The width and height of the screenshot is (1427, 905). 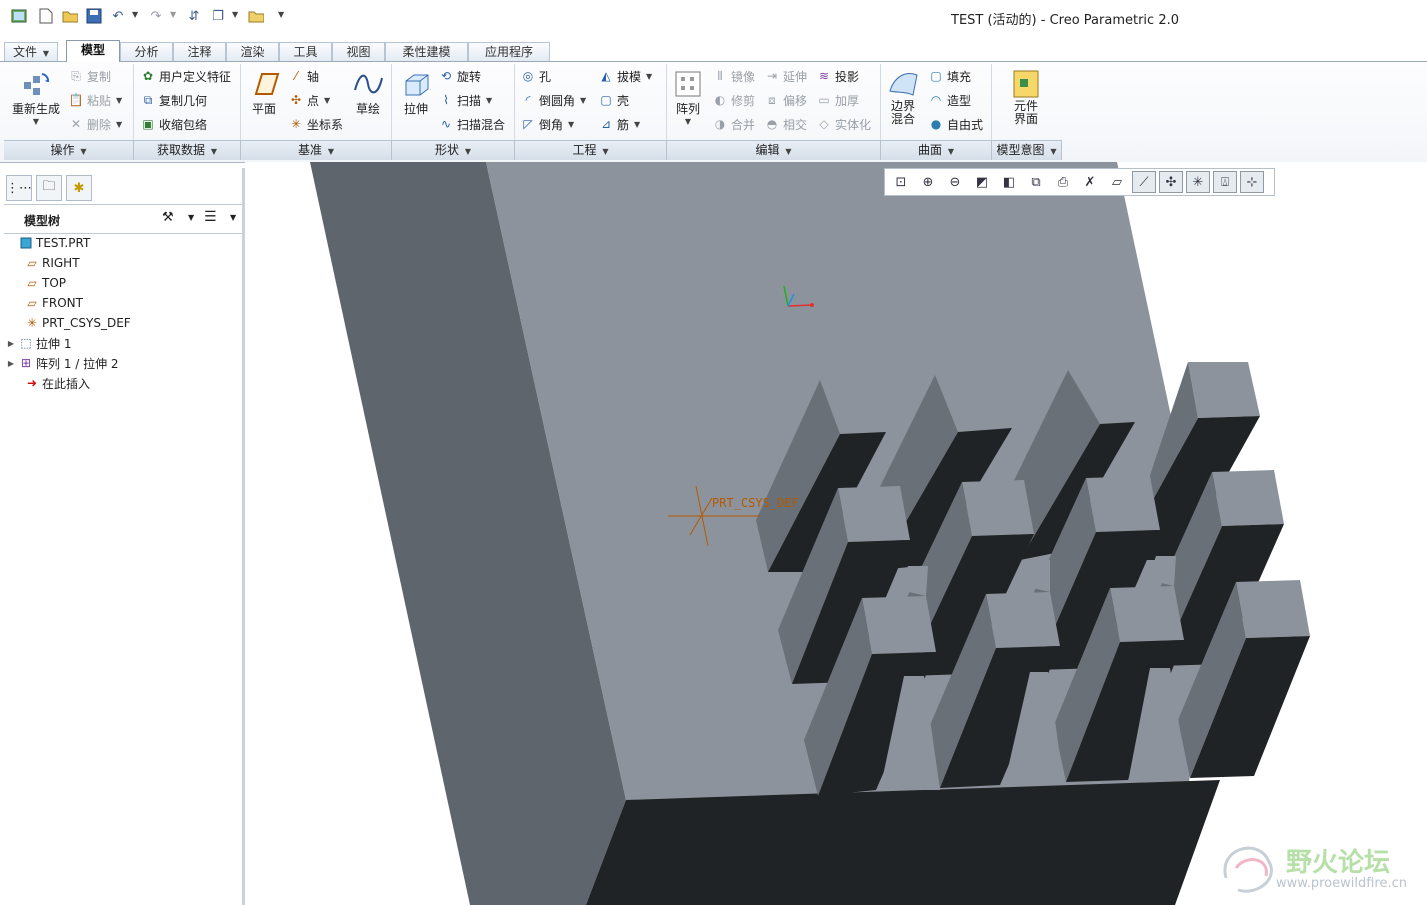 What do you see at coordinates (95, 100) in the screenshot?
I see `paste-button: 📋 粘贴 ▼` at bounding box center [95, 100].